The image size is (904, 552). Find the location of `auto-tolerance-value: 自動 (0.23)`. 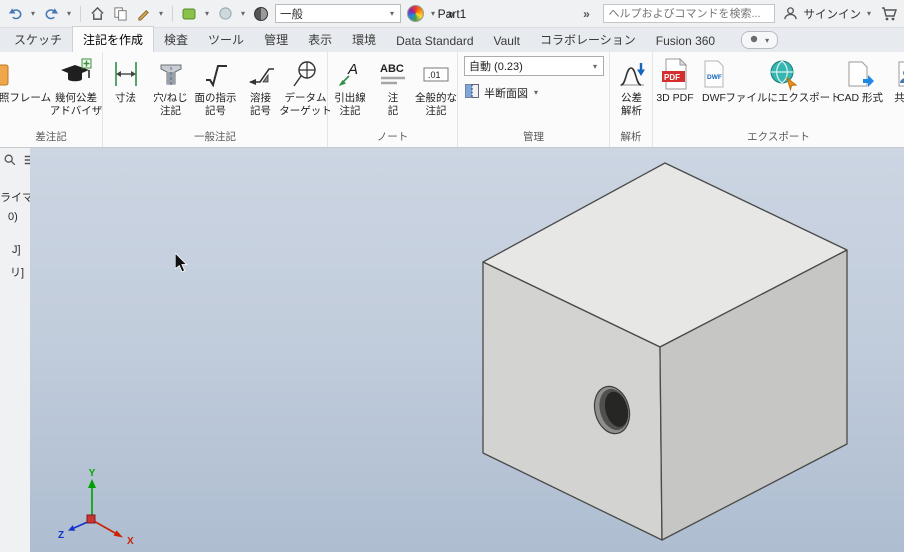

auto-tolerance-value: 自動 (0.23) is located at coordinates (496, 67).